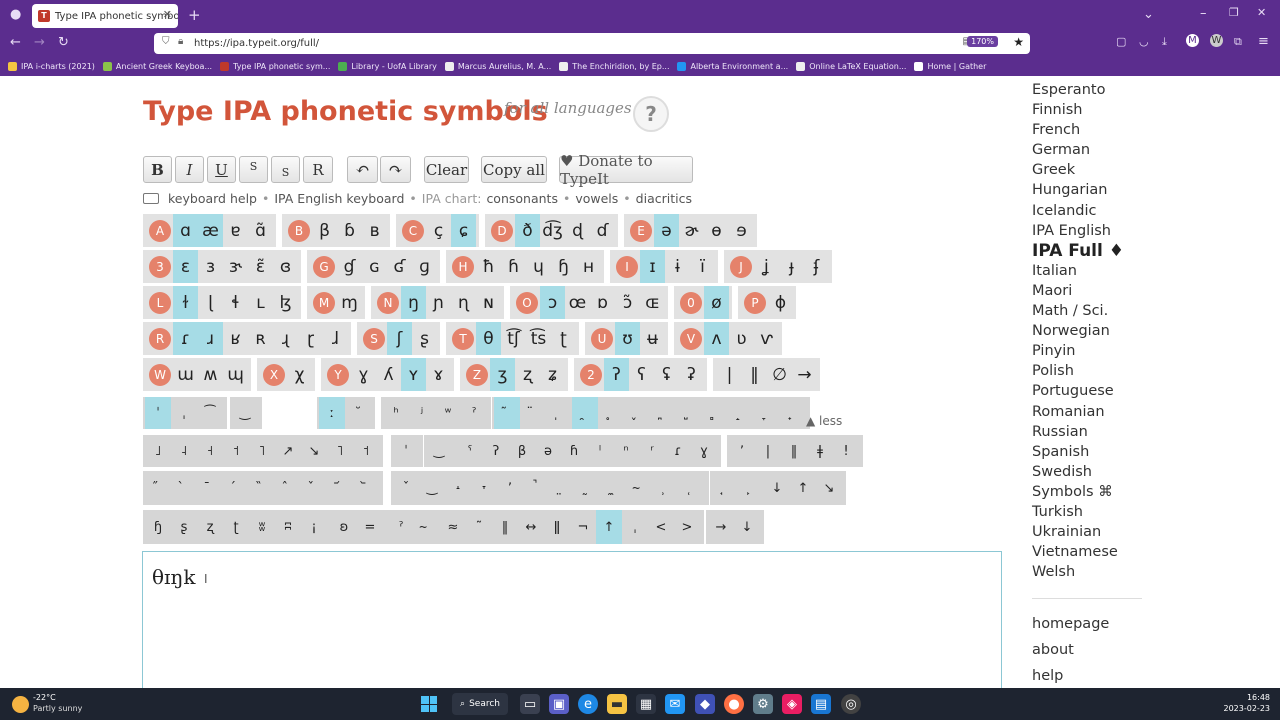  I want to click on ipa-key: ɻ, so click(285, 338).